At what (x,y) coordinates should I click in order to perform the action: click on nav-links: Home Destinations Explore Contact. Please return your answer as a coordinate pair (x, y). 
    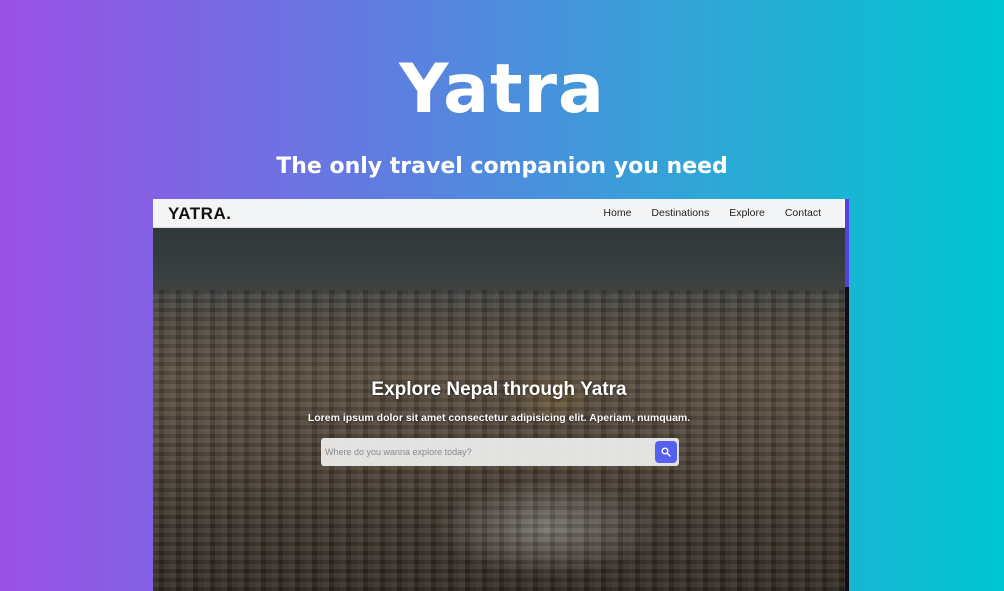
    Looking at the image, I should click on (702, 213).